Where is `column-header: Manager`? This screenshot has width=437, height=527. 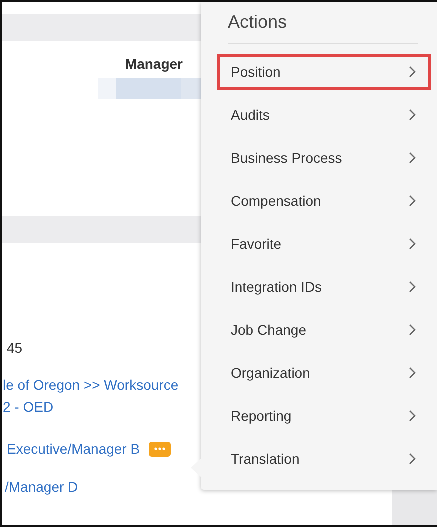 column-header: Manager is located at coordinates (154, 64).